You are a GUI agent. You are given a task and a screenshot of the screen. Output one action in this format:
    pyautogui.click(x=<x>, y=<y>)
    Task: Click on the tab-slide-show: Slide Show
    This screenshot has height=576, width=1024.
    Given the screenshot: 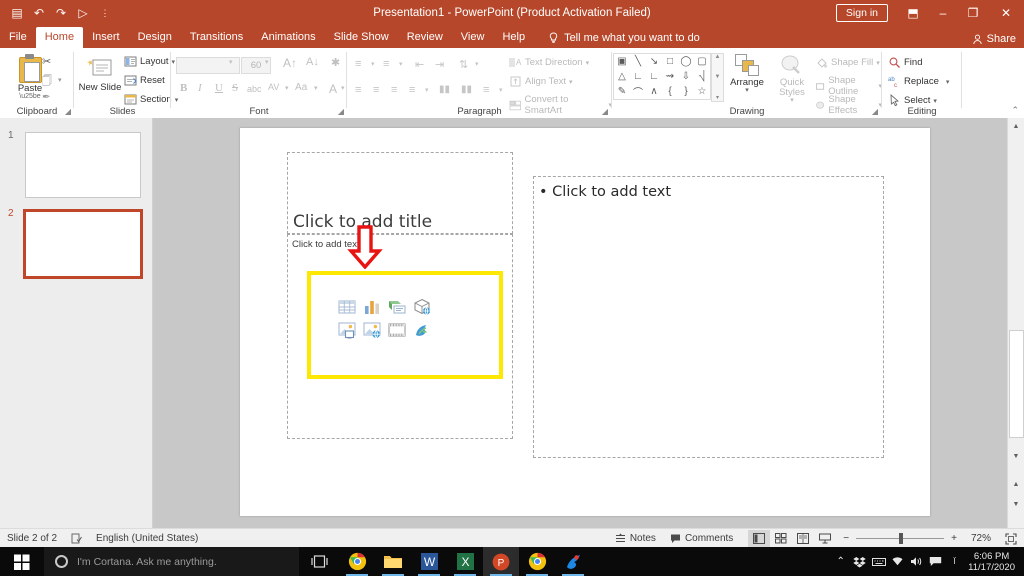 What is the action you would take?
    pyautogui.click(x=361, y=37)
    